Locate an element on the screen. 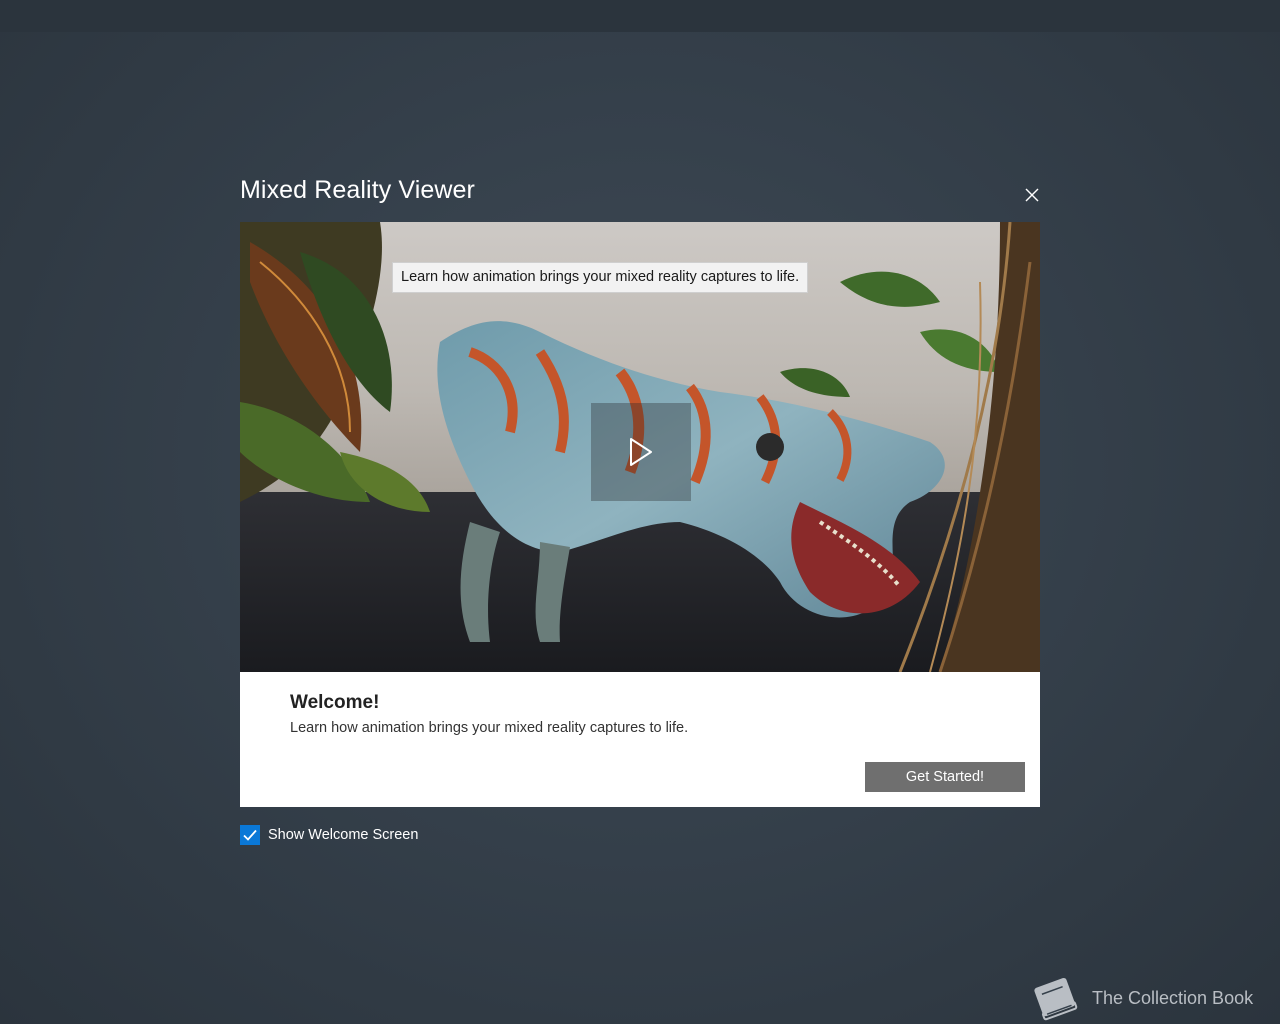 This screenshot has height=1024, width=1280. book-icon is located at coordinates (1056, 999).